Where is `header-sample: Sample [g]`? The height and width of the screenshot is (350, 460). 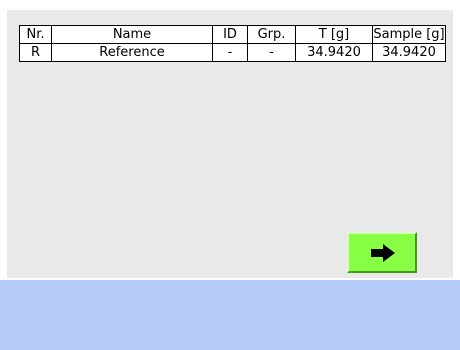
header-sample: Sample [g] is located at coordinates (409, 34).